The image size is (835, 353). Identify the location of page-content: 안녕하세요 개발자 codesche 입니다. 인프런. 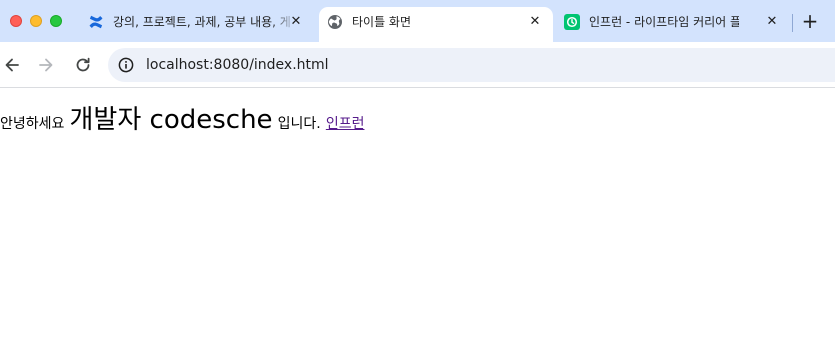
(182, 117).